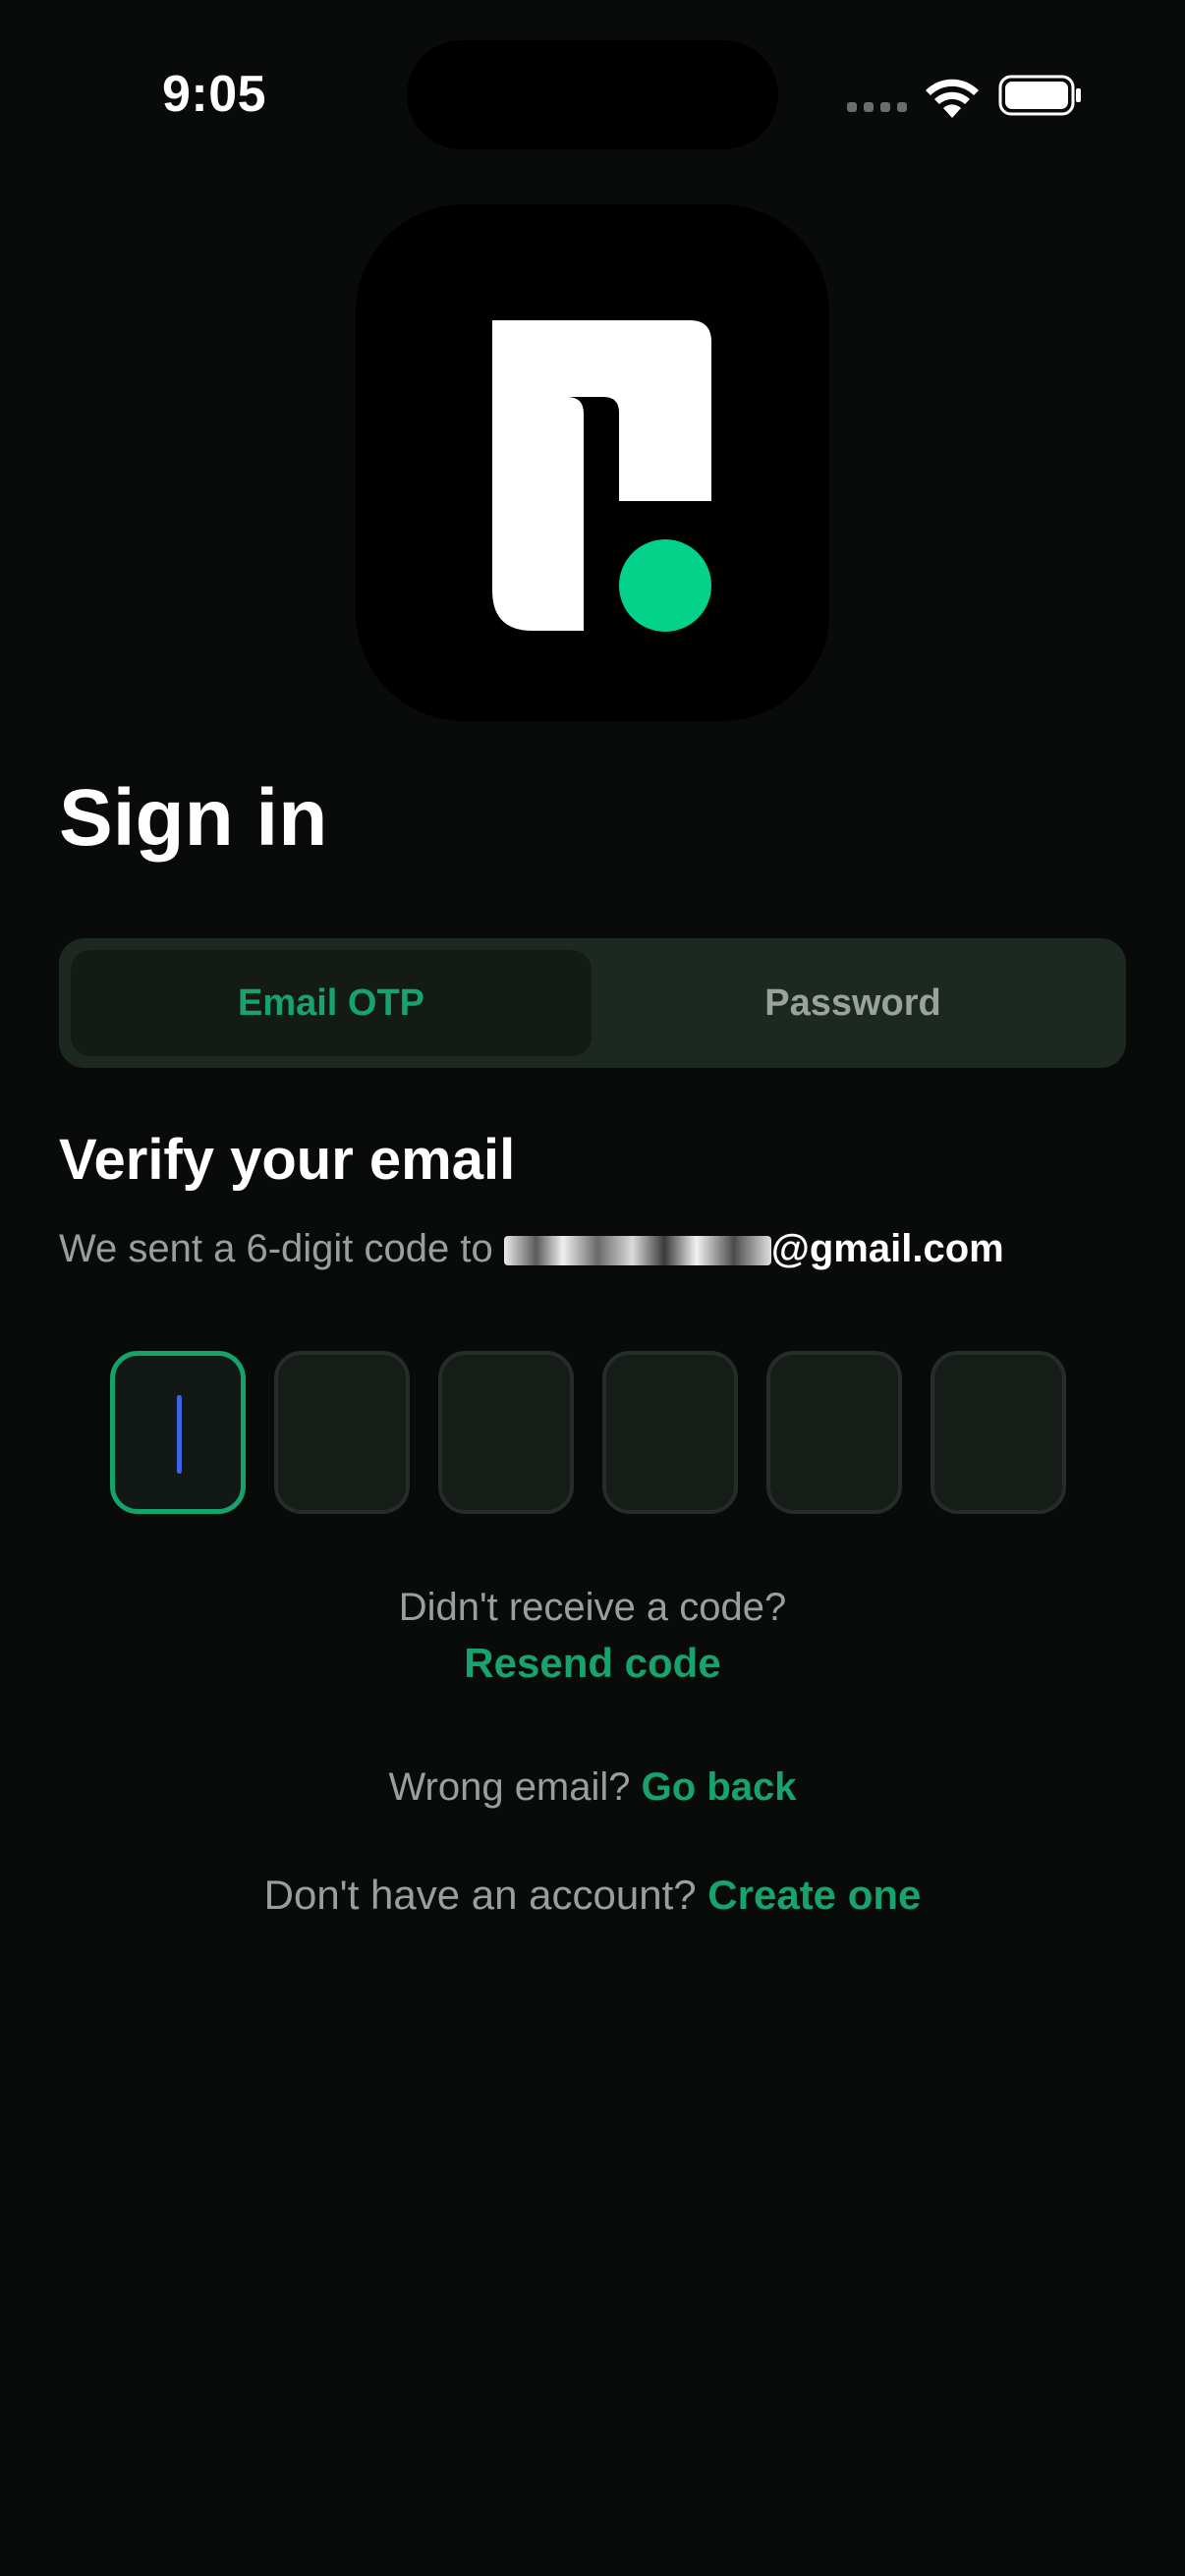  Describe the element at coordinates (720, 1787) in the screenshot. I see `go-back-link: Go back` at that location.